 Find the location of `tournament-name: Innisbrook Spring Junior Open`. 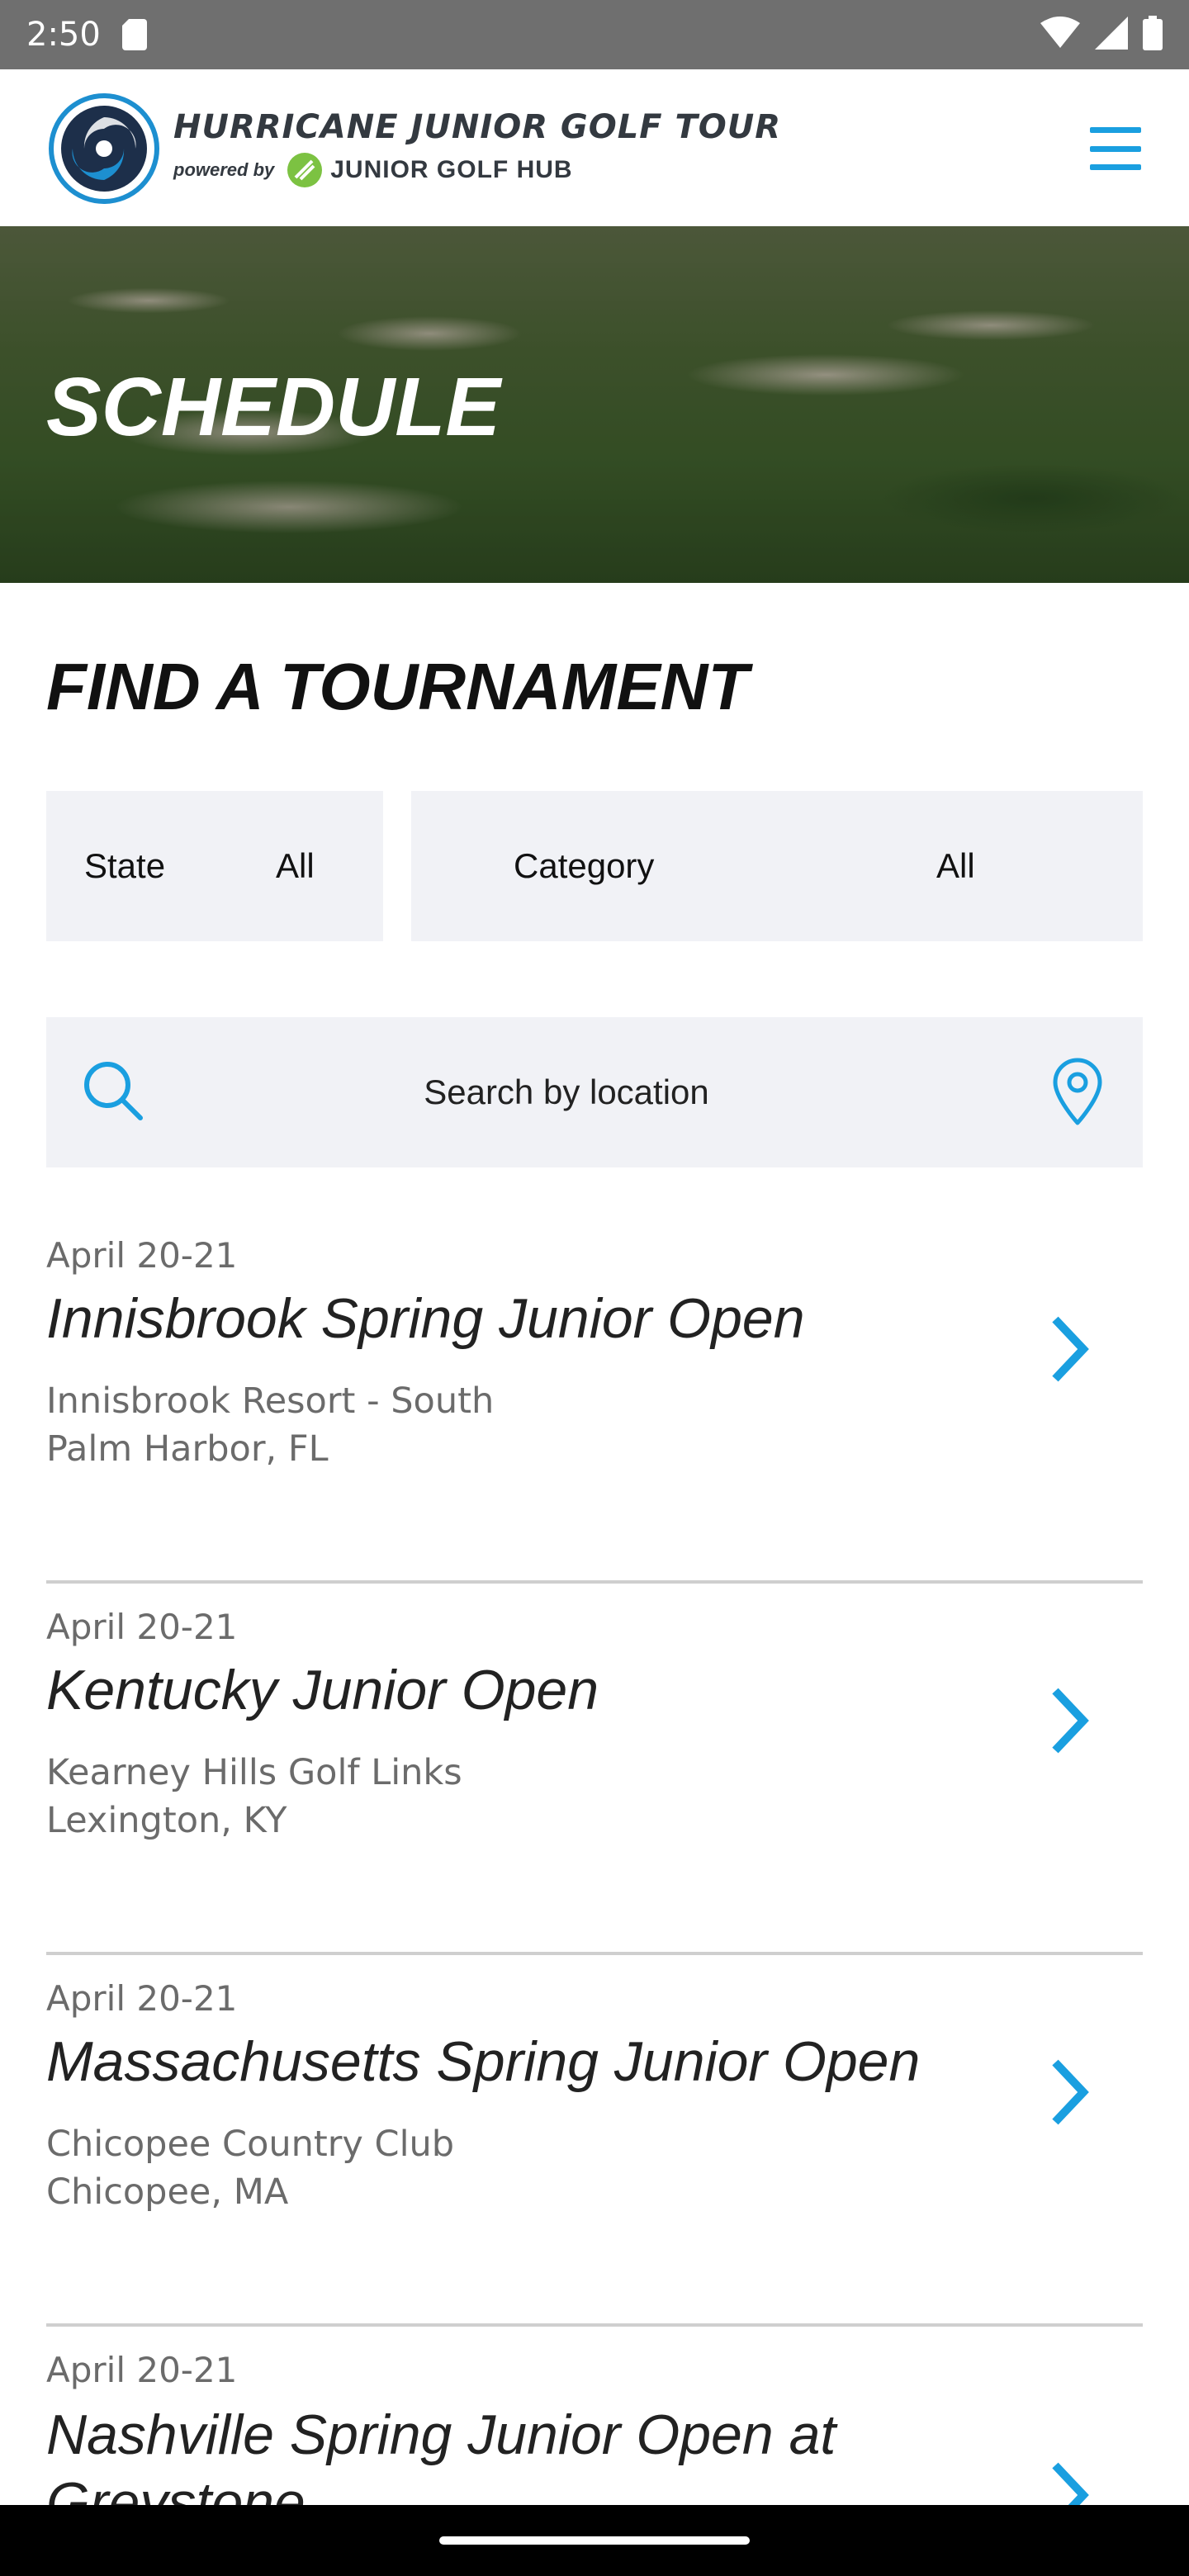

tournament-name: Innisbrook Spring Junior Open is located at coordinates (425, 1318).